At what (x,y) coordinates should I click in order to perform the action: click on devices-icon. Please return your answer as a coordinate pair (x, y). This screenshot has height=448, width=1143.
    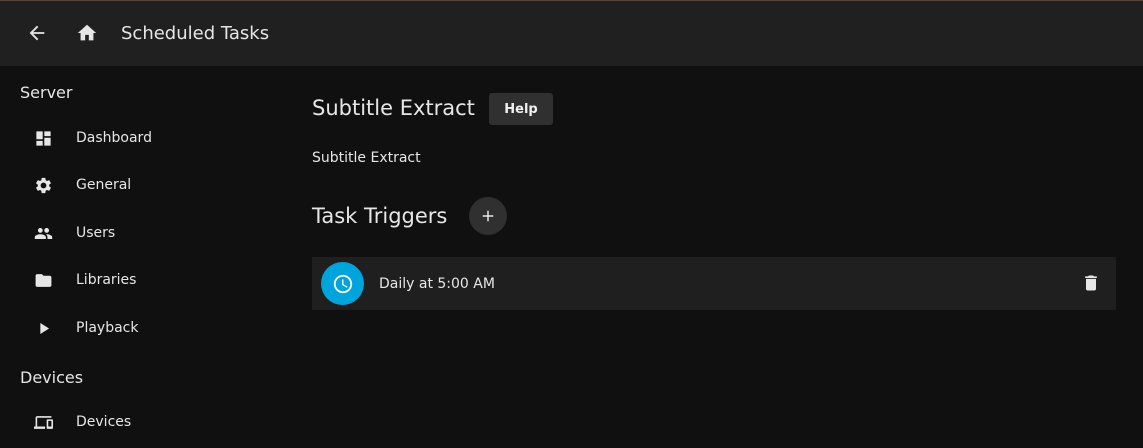
    Looking at the image, I should click on (43, 422).